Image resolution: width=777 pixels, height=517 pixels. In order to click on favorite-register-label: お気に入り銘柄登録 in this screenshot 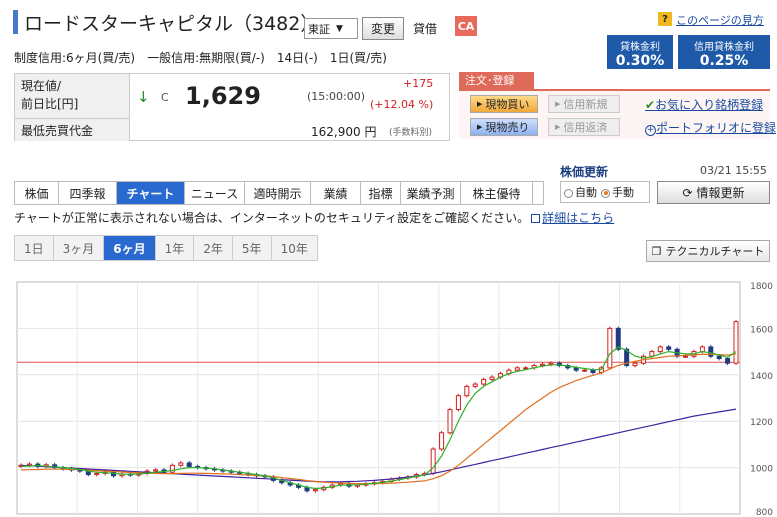, I will do `click(709, 105)`.